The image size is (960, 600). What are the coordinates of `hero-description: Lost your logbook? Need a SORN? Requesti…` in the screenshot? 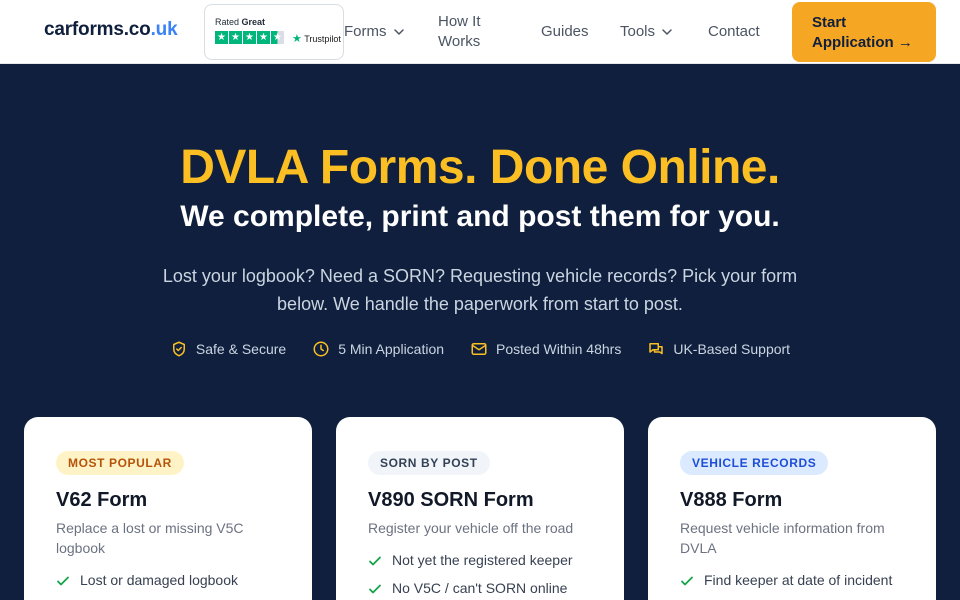 It's located at (480, 290).